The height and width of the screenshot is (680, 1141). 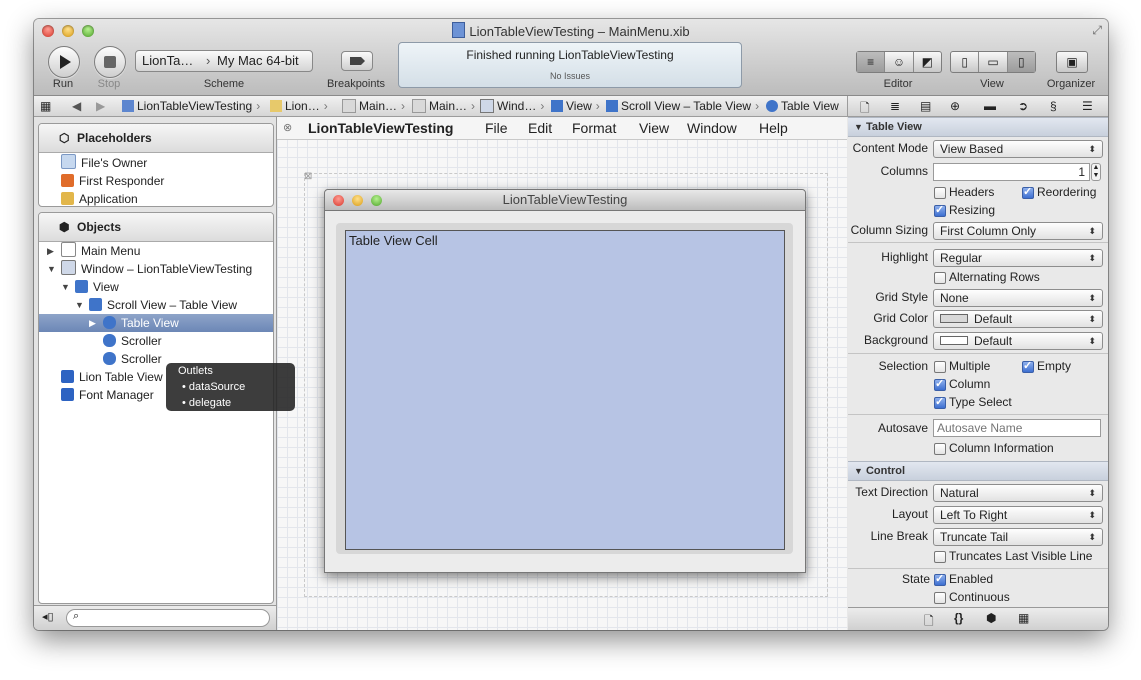 What do you see at coordinates (927, 62) in the screenshot?
I see `version-editor-icon: ◩` at bounding box center [927, 62].